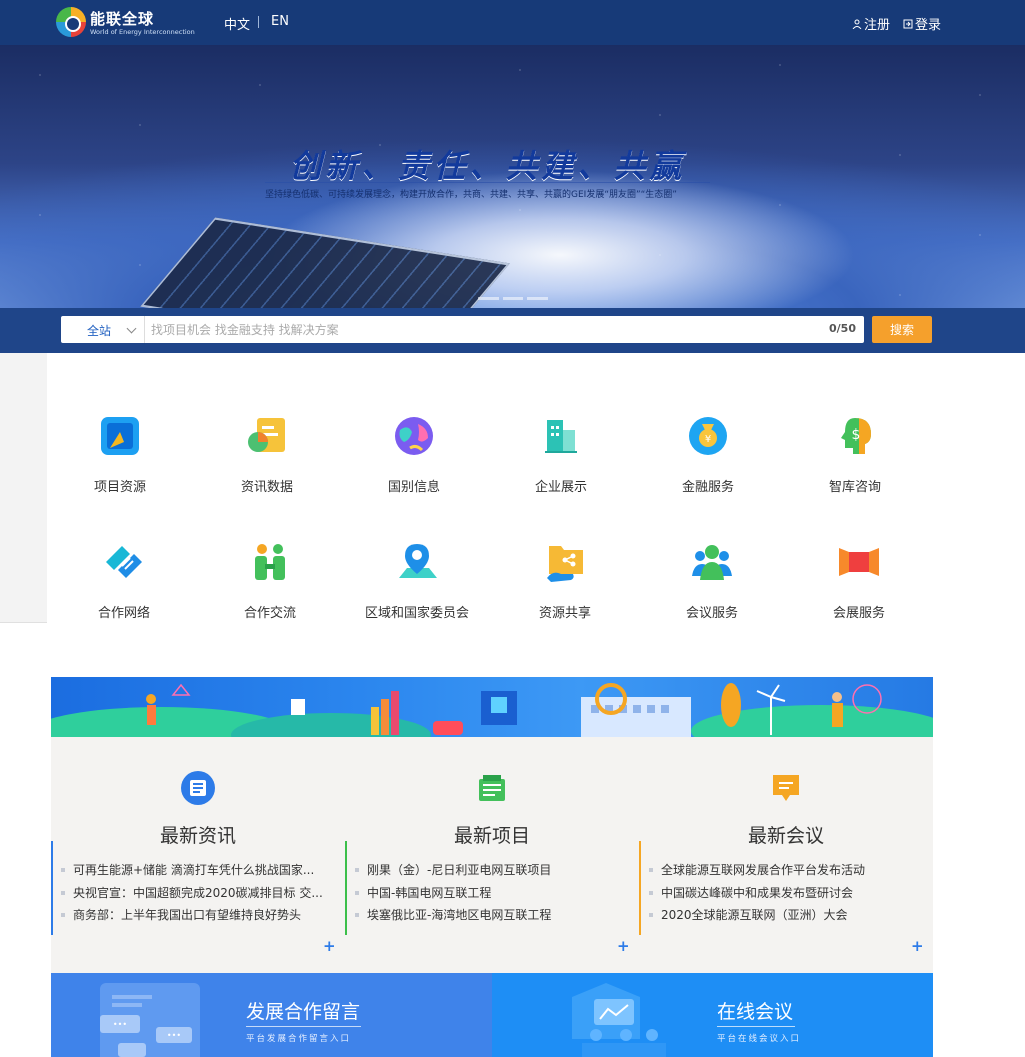 The image size is (1025, 1057). What do you see at coordinates (908, 23) in the screenshot?
I see `login-icon` at bounding box center [908, 23].